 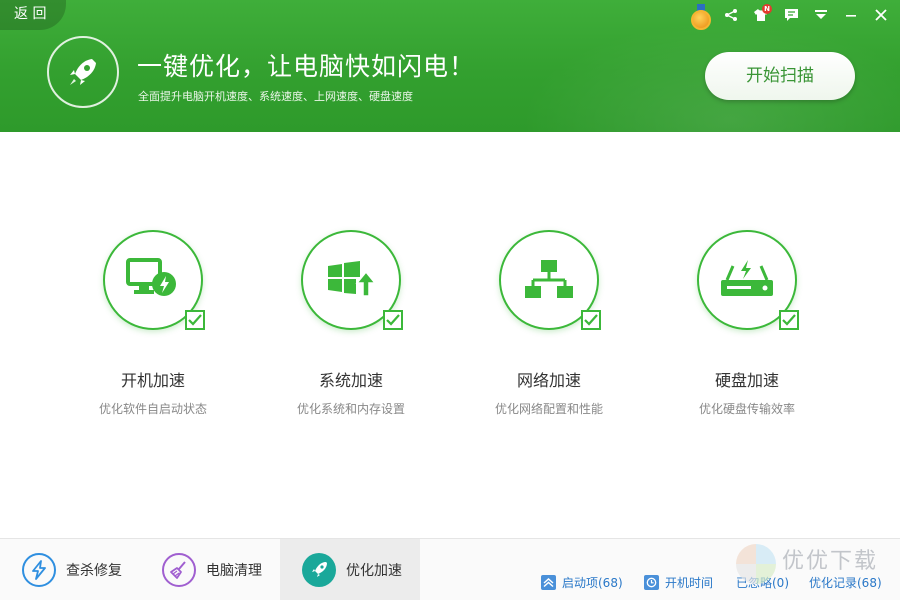 I want to click on card-network-speedup: 网络加速 优化网络配置和性能, so click(x=549, y=330).